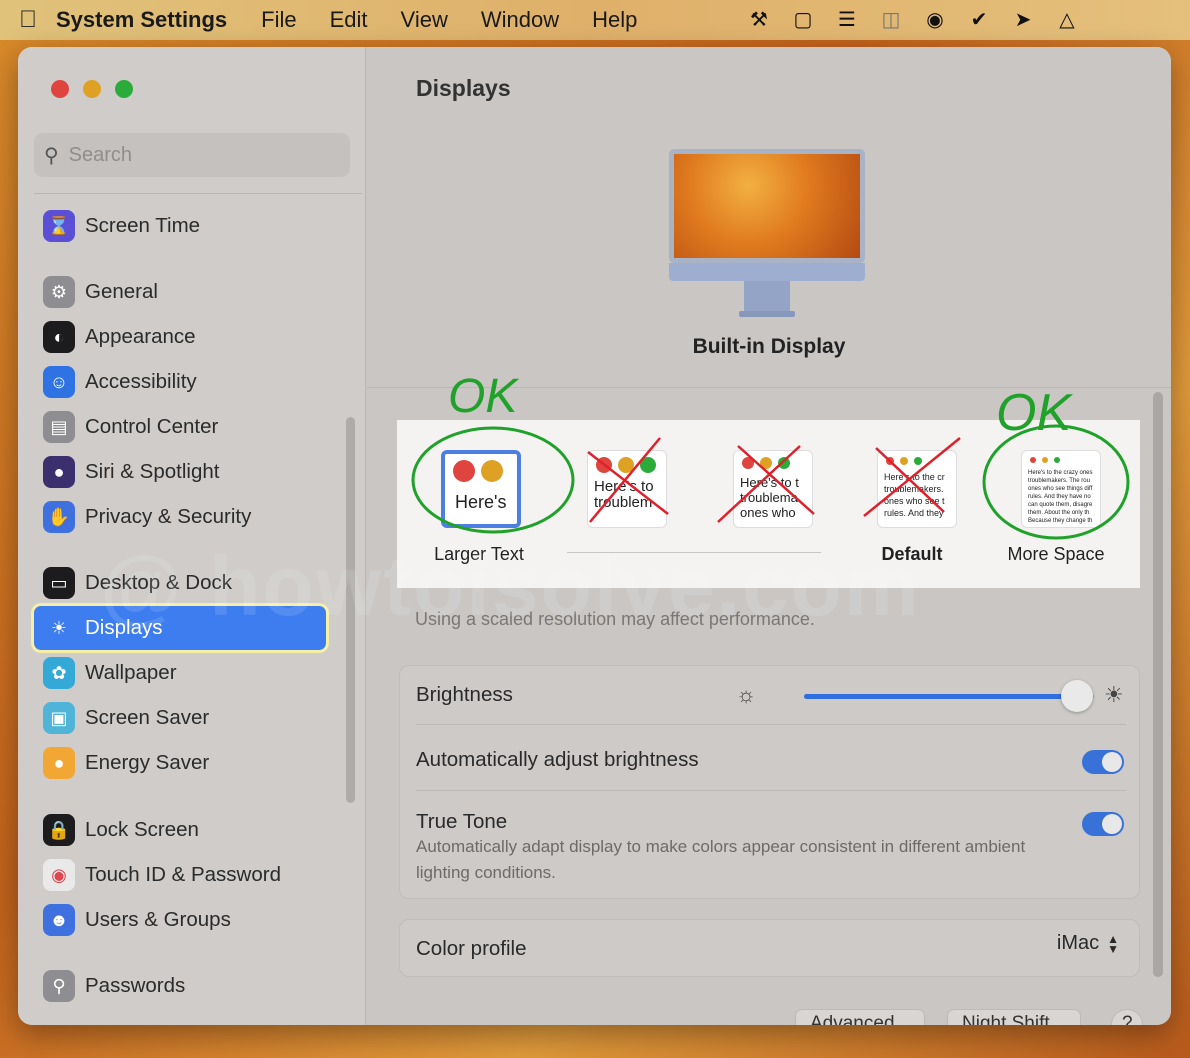  What do you see at coordinates (183, 874) in the screenshot?
I see `sidebar-item-label: Touch ID & Password` at bounding box center [183, 874].